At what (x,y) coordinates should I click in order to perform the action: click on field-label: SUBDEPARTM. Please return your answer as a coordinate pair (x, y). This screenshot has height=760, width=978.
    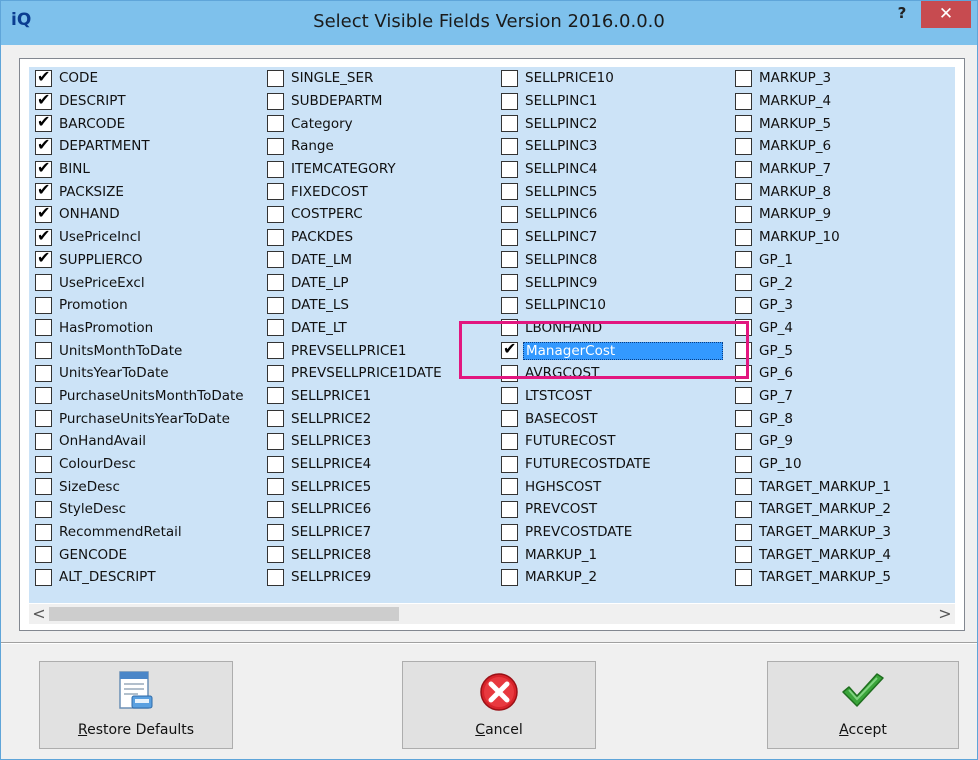
    Looking at the image, I should click on (336, 101).